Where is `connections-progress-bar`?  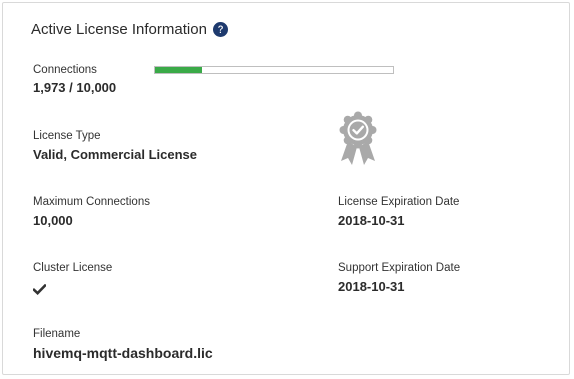
connections-progress-bar is located at coordinates (274, 70).